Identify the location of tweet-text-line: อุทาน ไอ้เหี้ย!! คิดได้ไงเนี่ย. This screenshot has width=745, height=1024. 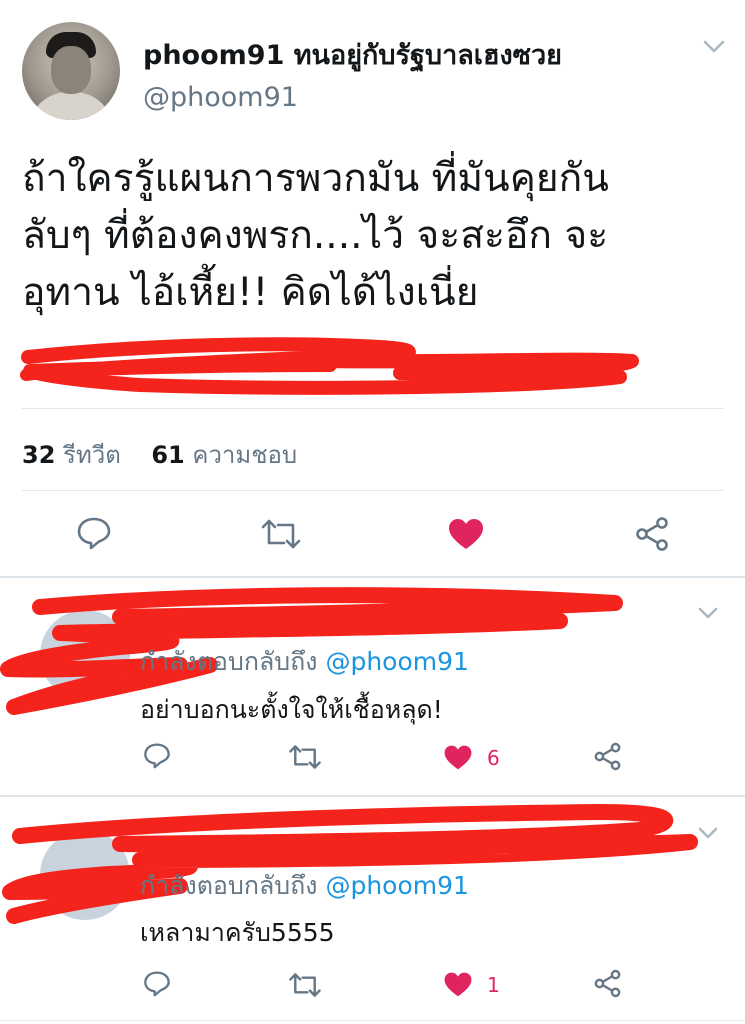
(250, 292).